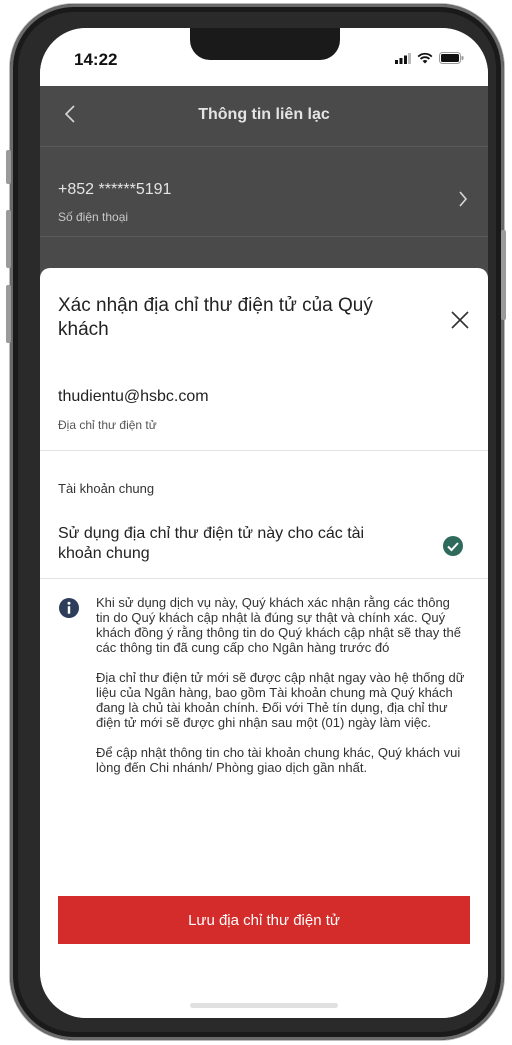 This screenshot has width=512, height=1045. I want to click on mute-switch, so click(8, 167).